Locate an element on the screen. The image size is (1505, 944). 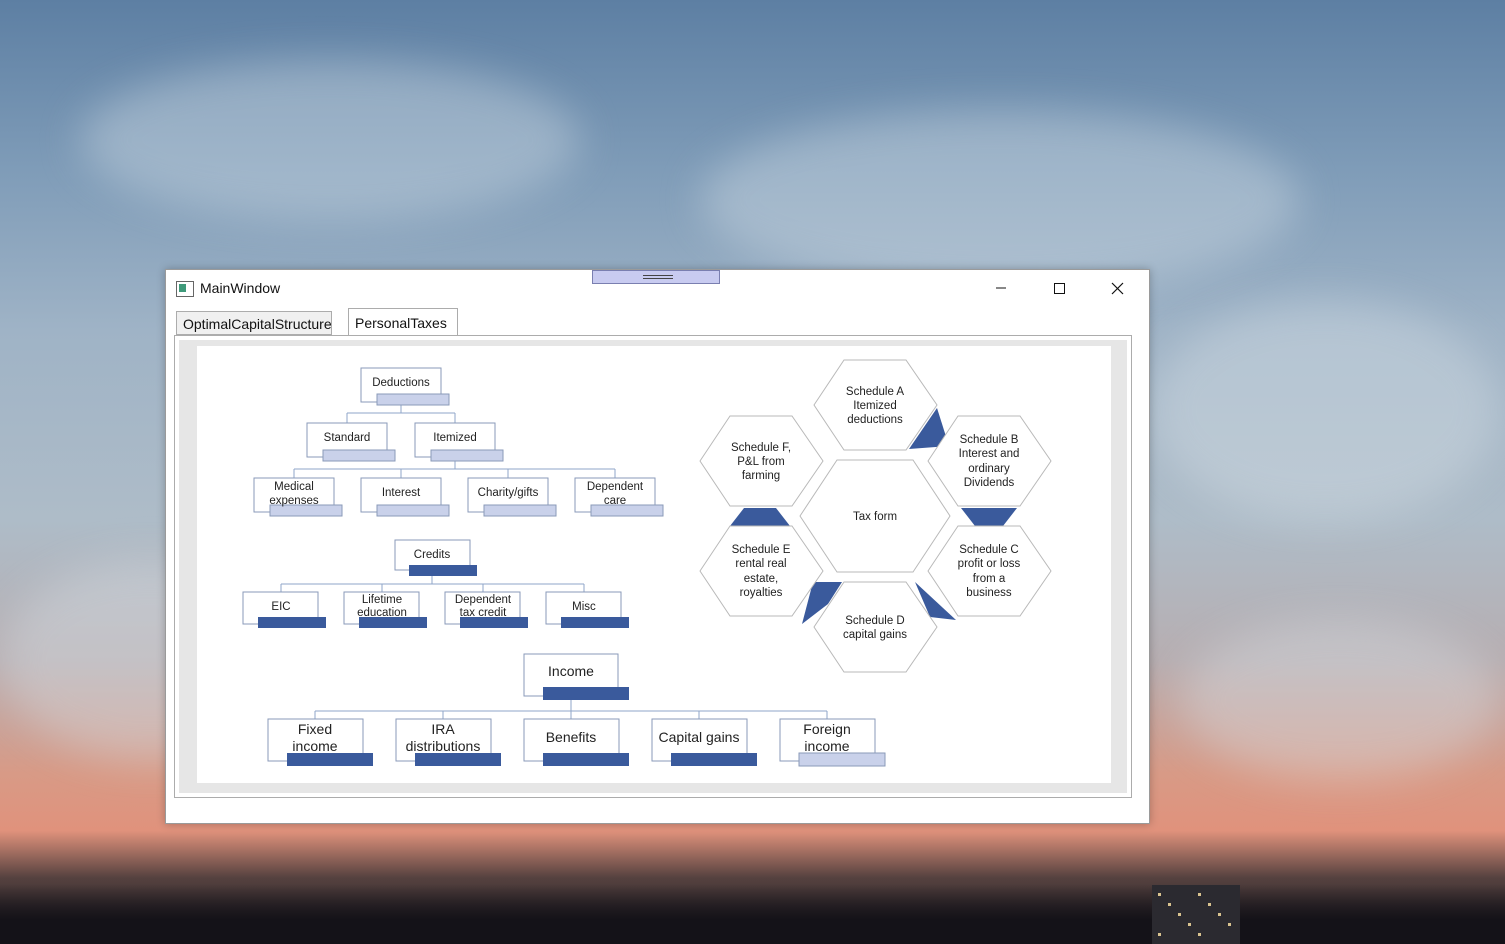
income-bar is located at coordinates (586, 693).